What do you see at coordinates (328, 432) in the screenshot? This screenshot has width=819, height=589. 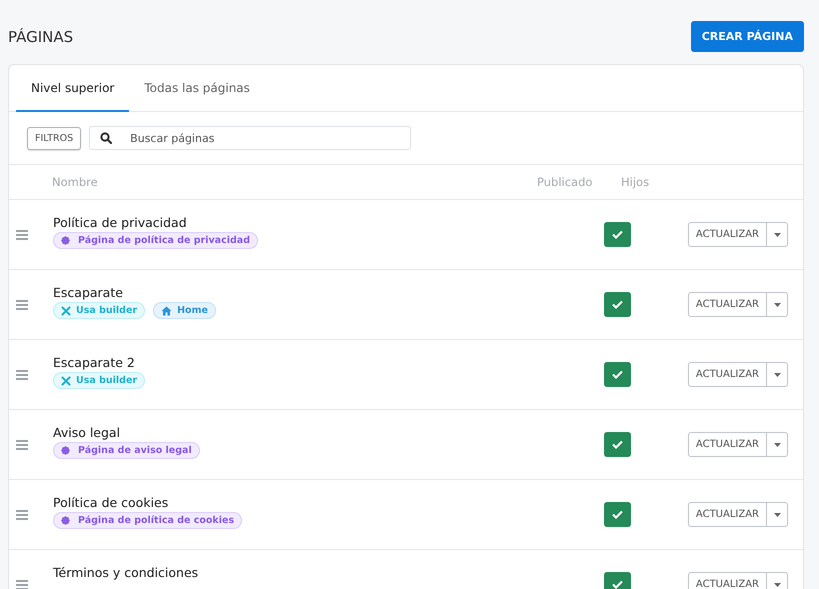 I see `page-name: Aviso legal` at bounding box center [328, 432].